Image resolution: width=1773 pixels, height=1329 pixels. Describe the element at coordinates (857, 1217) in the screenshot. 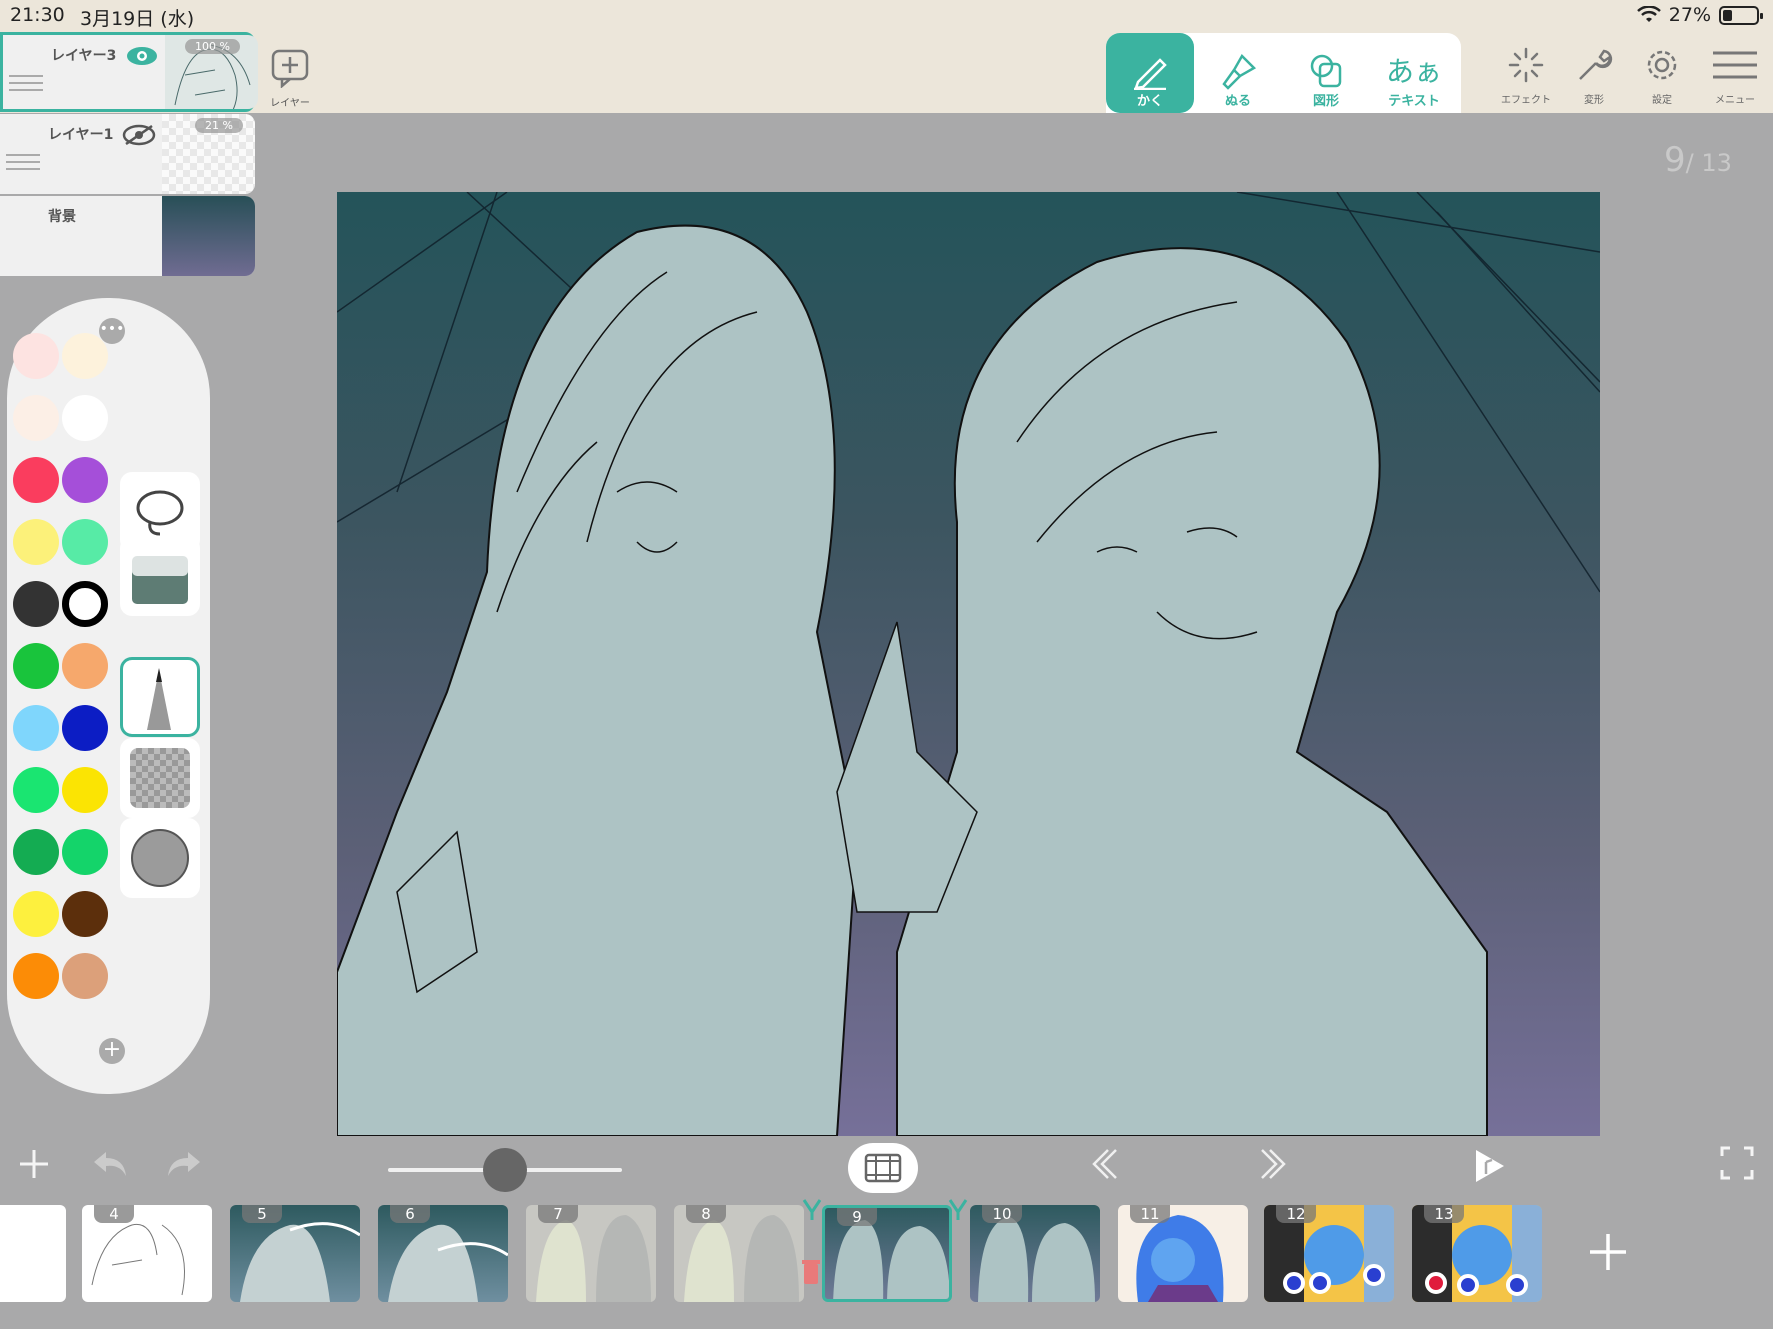

I see `frame-number: 9` at that location.